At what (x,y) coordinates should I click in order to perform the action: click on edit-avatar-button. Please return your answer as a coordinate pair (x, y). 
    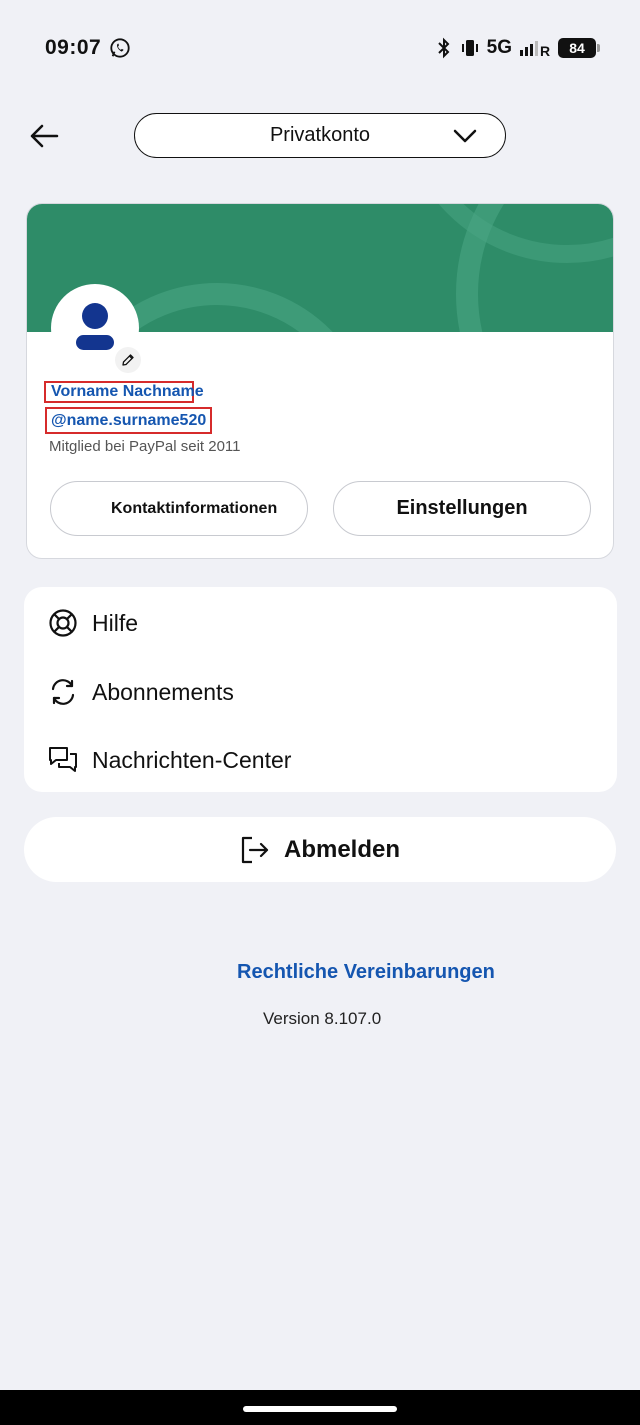
    Looking at the image, I should click on (128, 360).